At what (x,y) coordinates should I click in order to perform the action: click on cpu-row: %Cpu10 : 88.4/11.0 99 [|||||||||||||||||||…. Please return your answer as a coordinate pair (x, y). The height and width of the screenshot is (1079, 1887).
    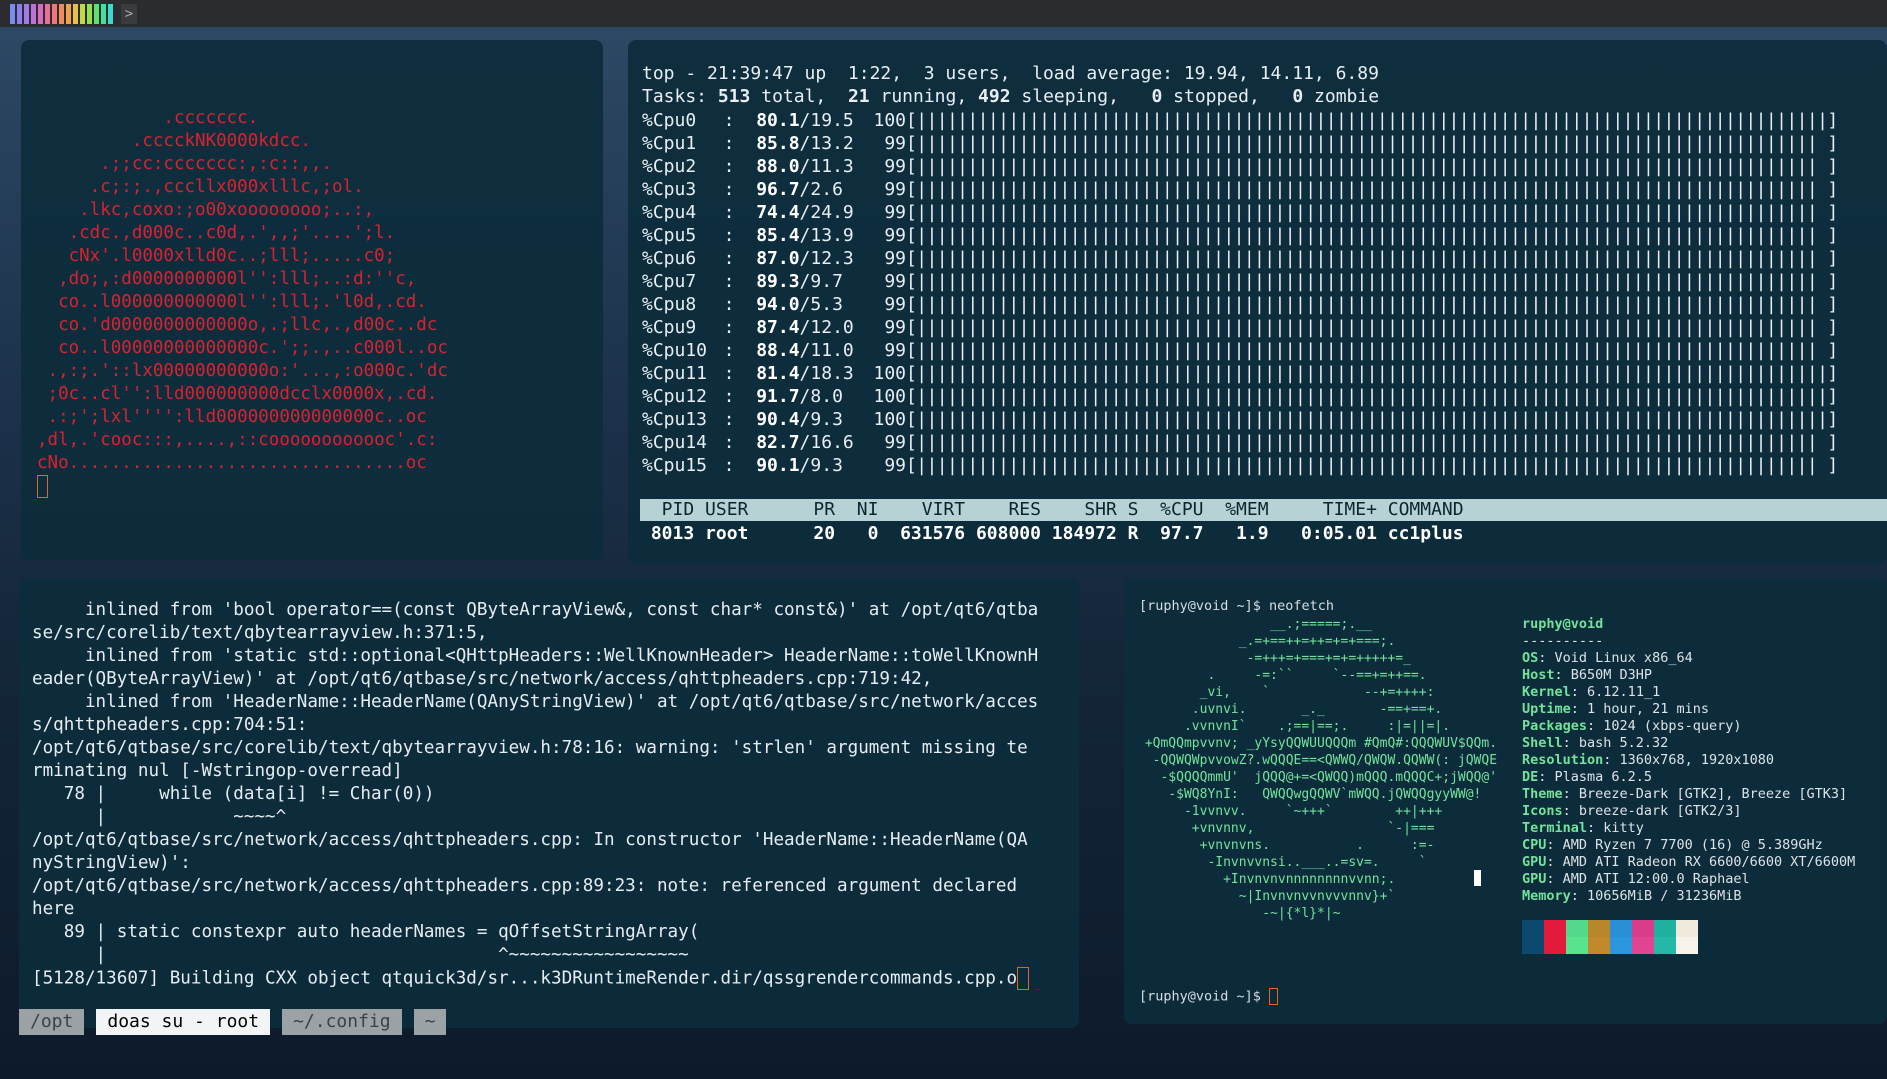
    Looking at the image, I should click on (1240, 350).